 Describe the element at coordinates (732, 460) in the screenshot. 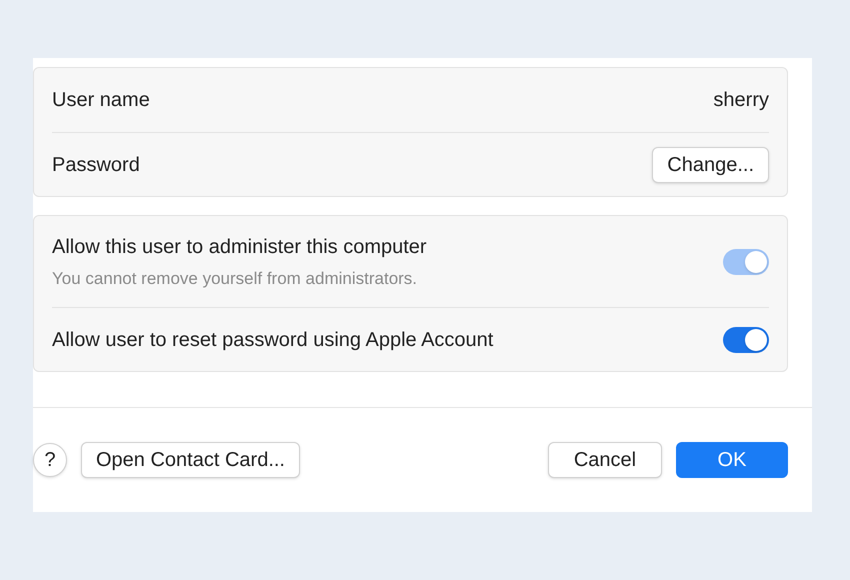

I see `ok-button: OK` at that location.